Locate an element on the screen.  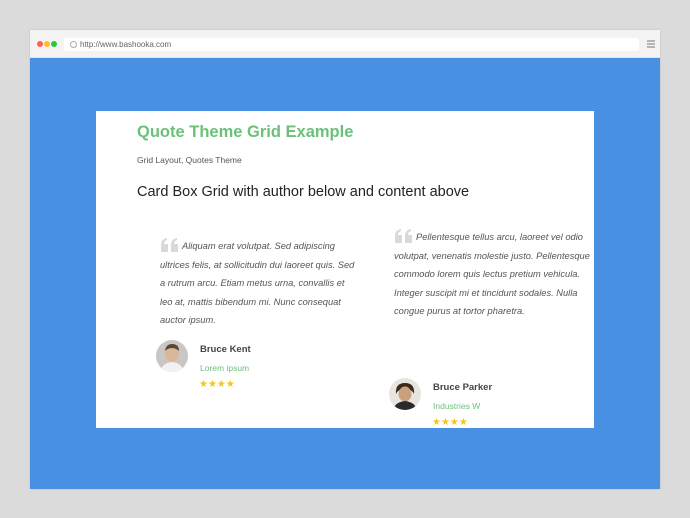
author-role: Lorem ipsum is located at coordinates (225, 368).